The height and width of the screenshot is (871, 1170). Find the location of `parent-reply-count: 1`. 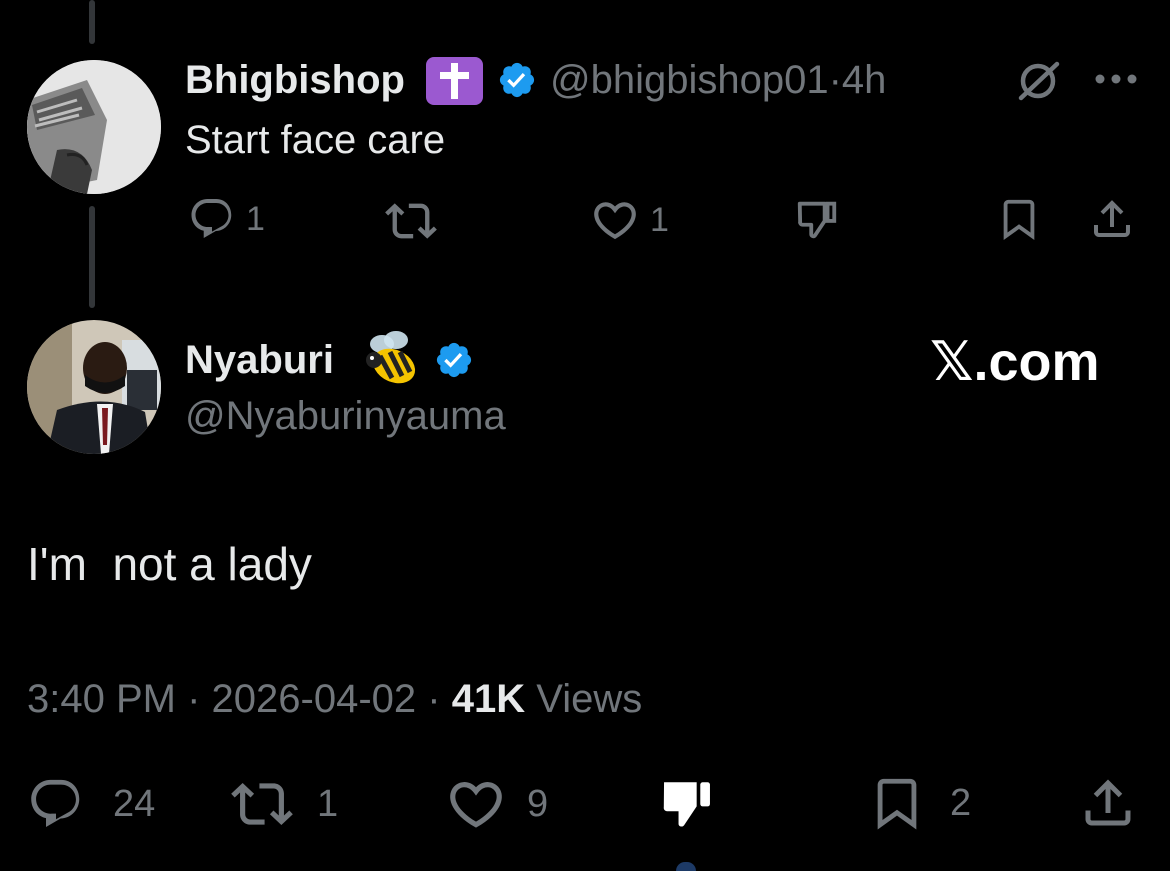

parent-reply-count: 1 is located at coordinates (255, 218).